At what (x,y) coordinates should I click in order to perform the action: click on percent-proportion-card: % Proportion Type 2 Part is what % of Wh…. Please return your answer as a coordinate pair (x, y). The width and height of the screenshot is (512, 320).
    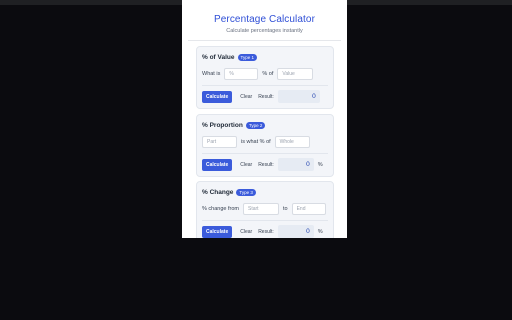
    Looking at the image, I should click on (265, 145).